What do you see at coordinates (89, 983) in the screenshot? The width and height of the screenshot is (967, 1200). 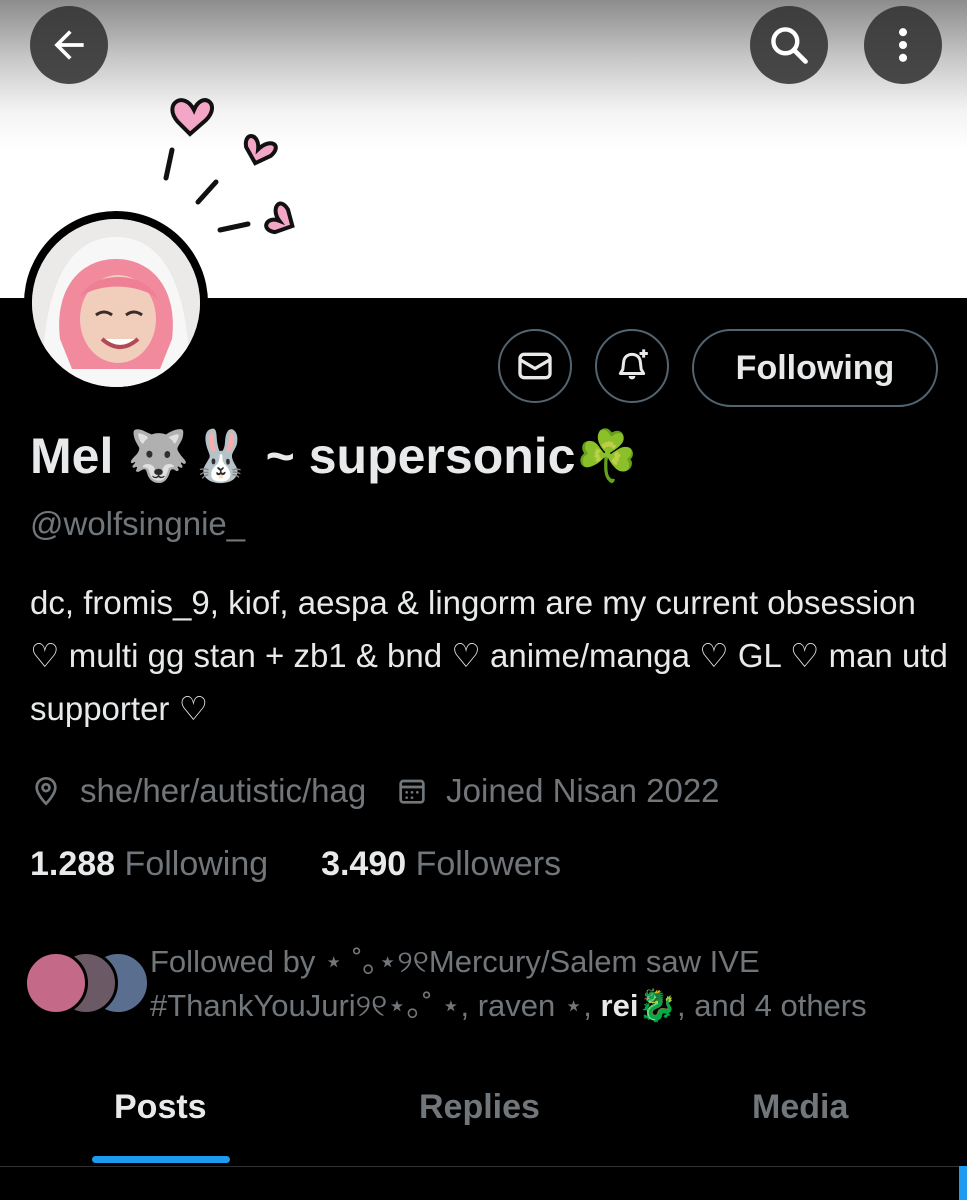 I see `followed-by-avatars` at bounding box center [89, 983].